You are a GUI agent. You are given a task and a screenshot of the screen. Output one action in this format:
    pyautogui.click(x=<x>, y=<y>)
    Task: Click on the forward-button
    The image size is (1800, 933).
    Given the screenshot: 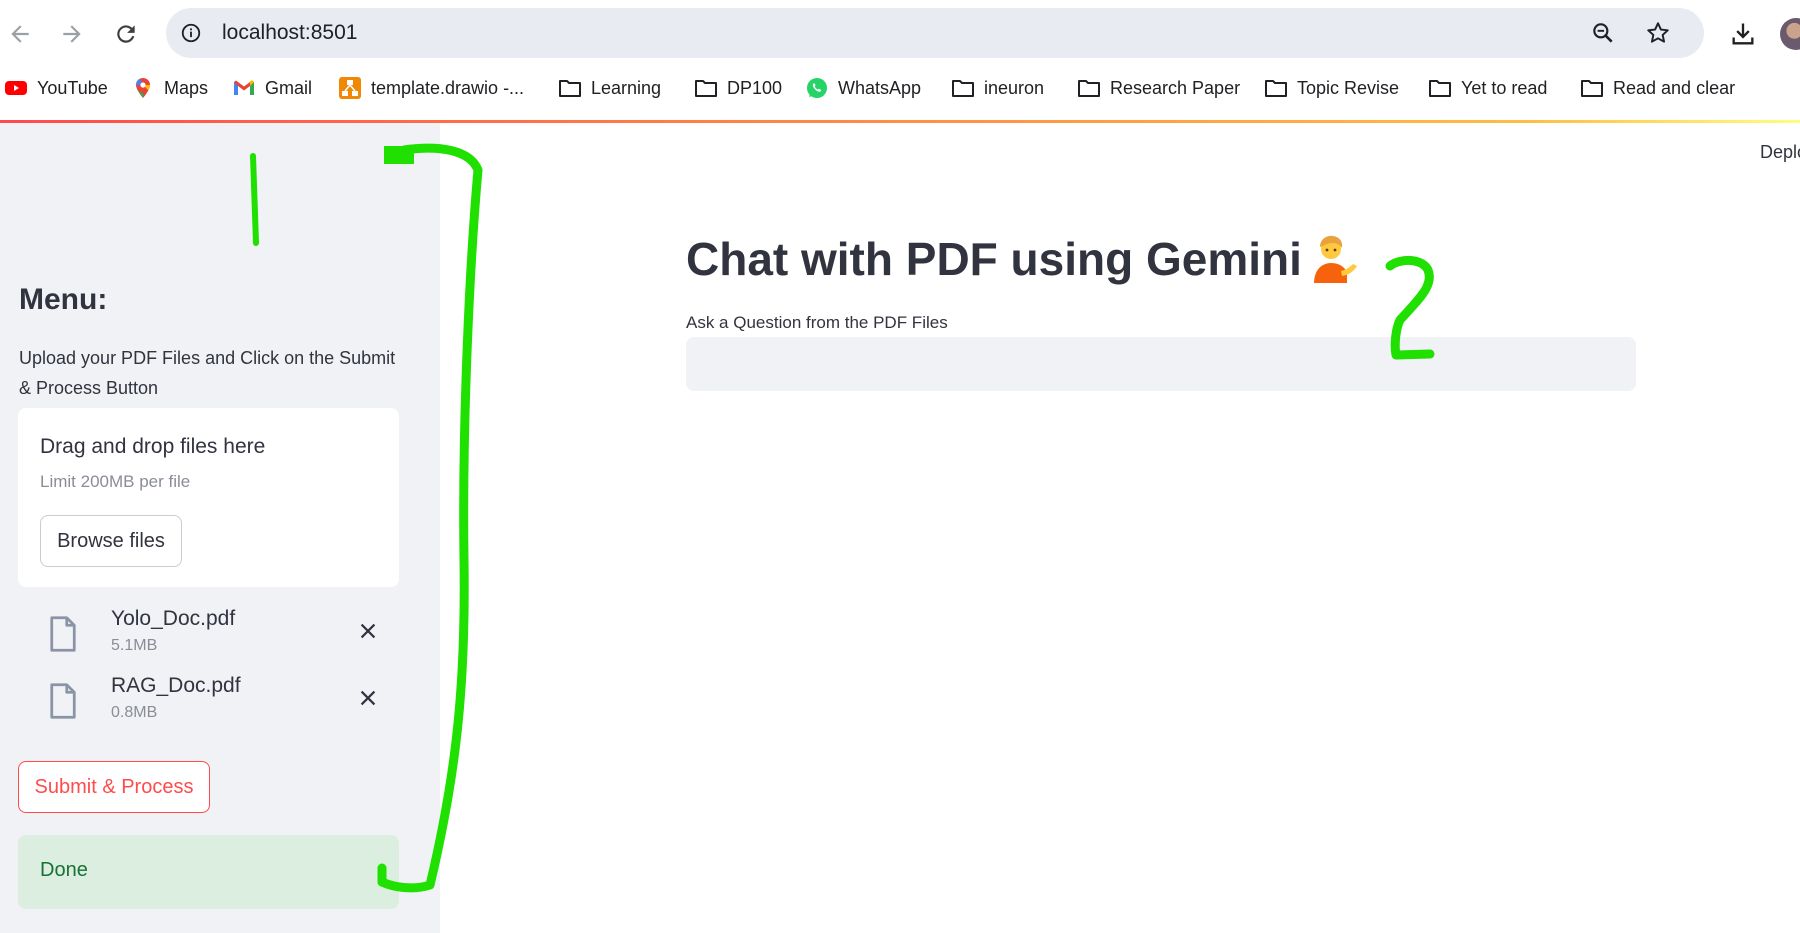 What is the action you would take?
    pyautogui.click(x=72, y=34)
    